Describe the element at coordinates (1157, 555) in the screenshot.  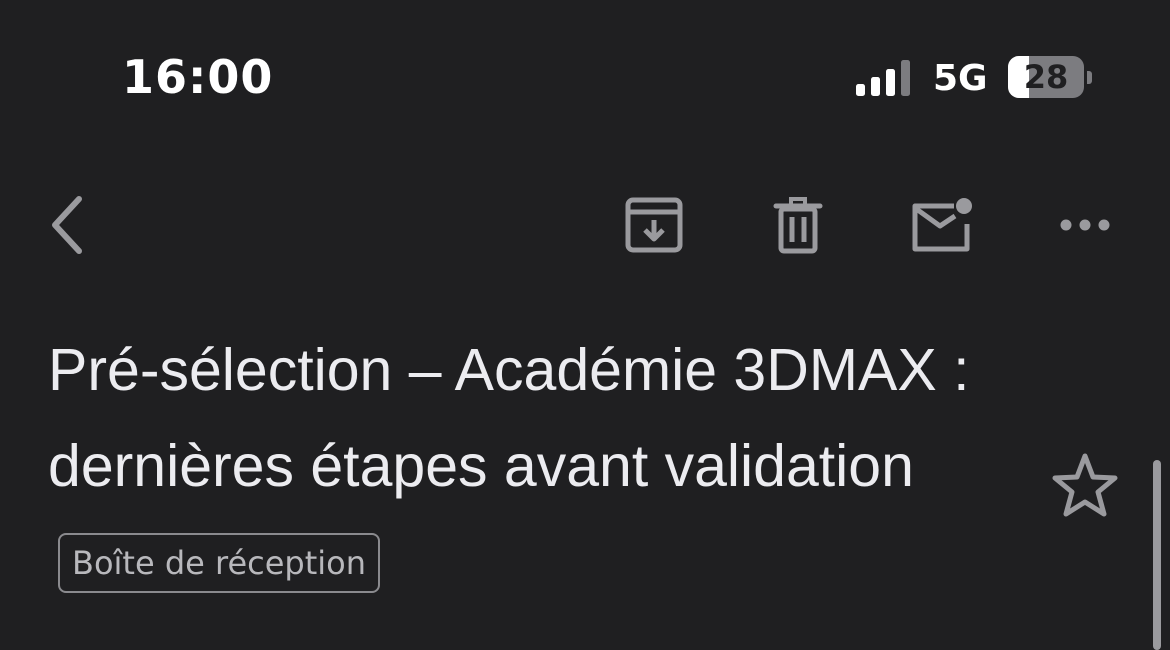
I see `scrollbar` at that location.